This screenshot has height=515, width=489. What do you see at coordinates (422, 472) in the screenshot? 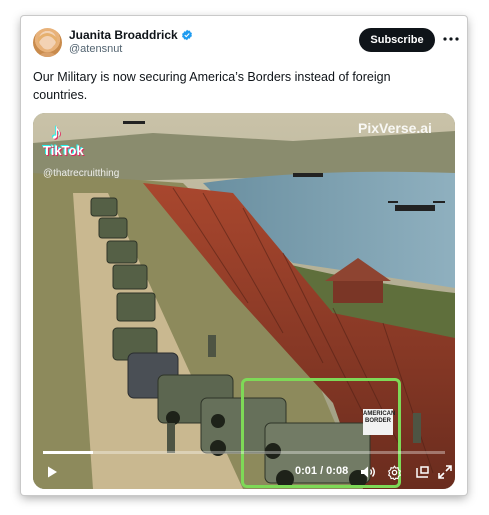
I see `picture-in-picture-icon` at bounding box center [422, 472].